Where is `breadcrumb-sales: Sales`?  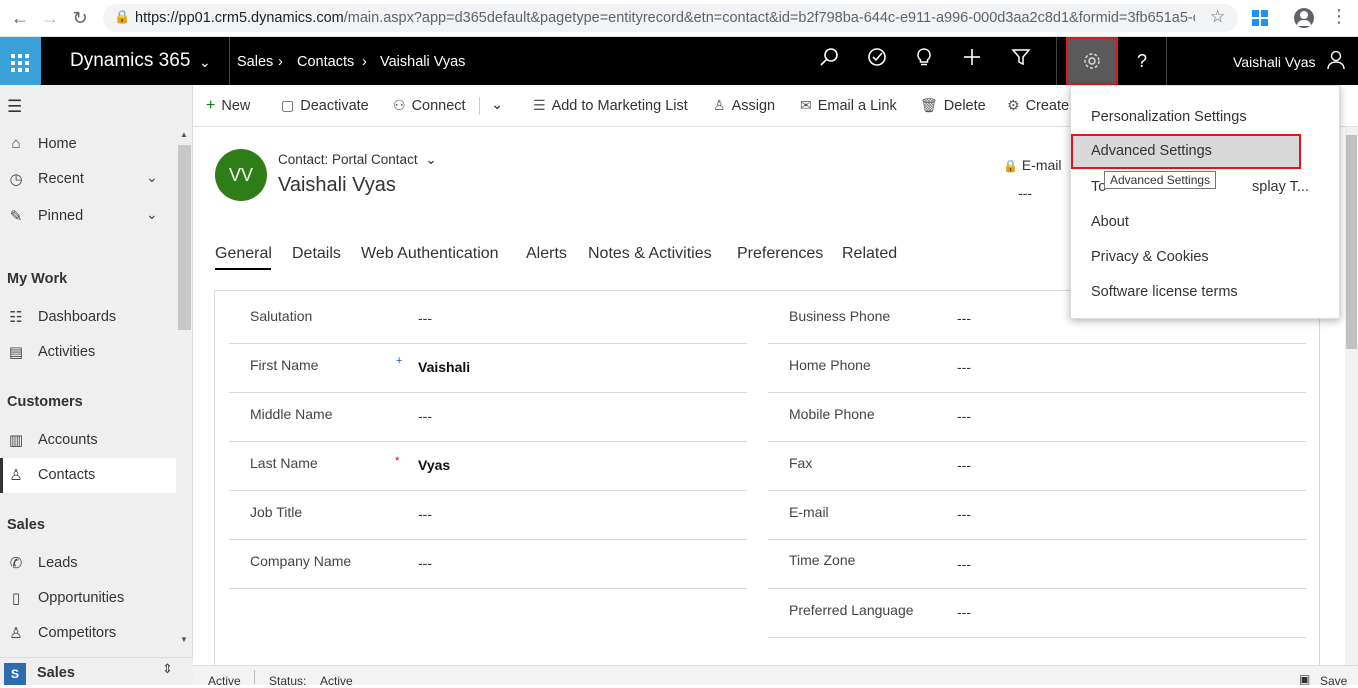
breadcrumb-sales: Sales is located at coordinates (255, 62).